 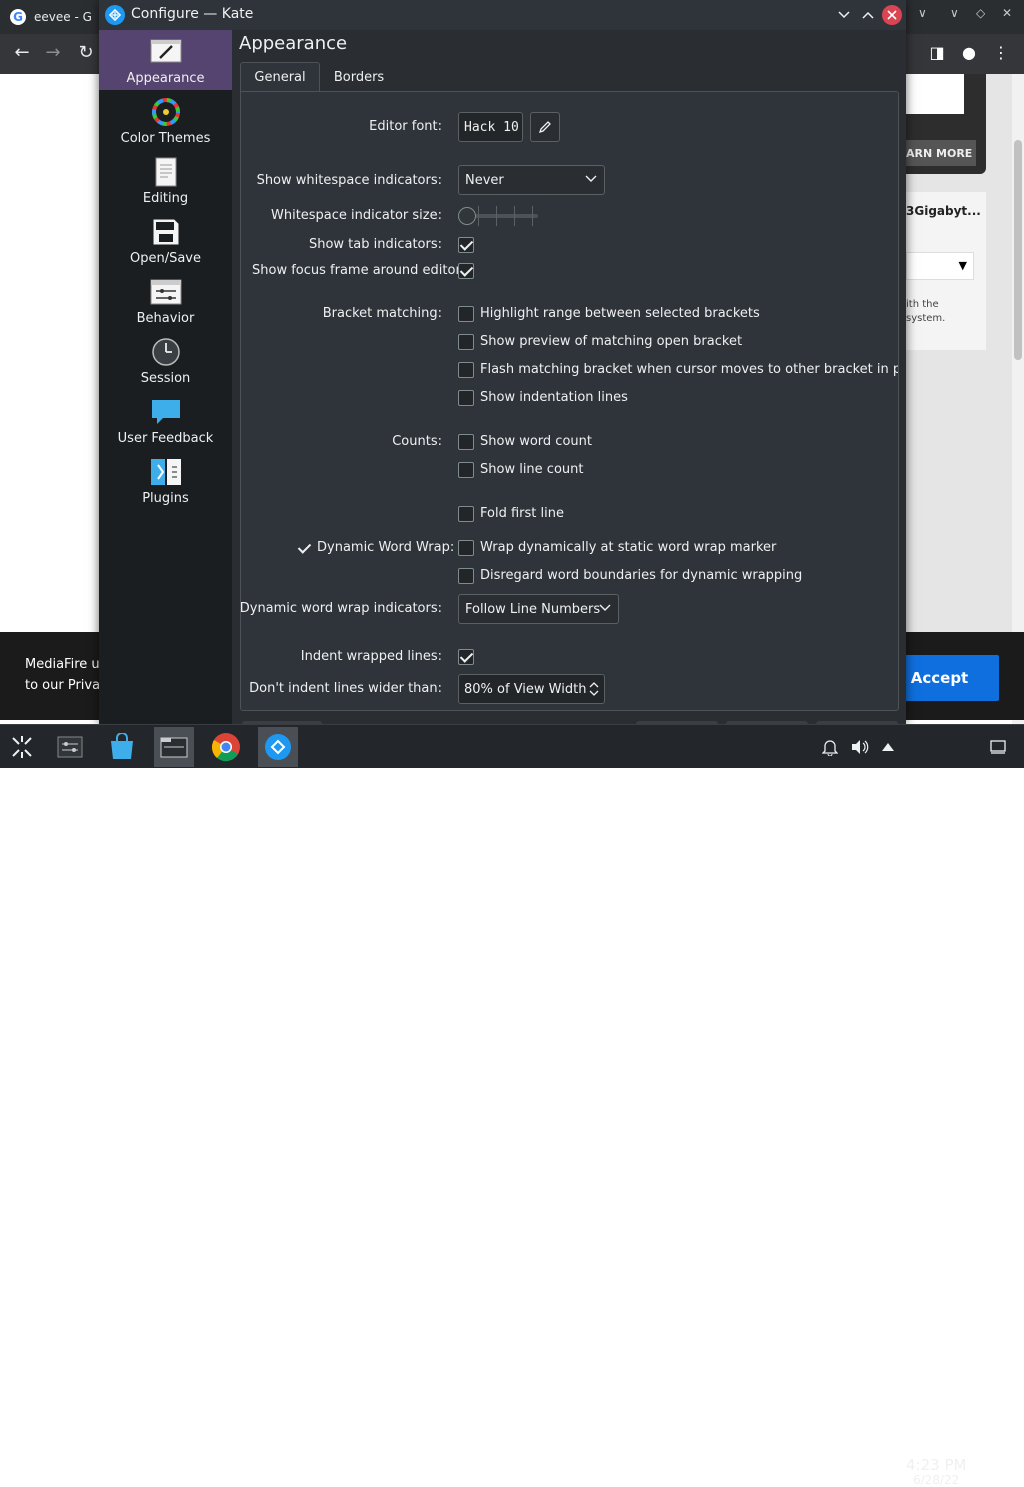 I want to click on ws-size-slider, so click(x=499, y=216).